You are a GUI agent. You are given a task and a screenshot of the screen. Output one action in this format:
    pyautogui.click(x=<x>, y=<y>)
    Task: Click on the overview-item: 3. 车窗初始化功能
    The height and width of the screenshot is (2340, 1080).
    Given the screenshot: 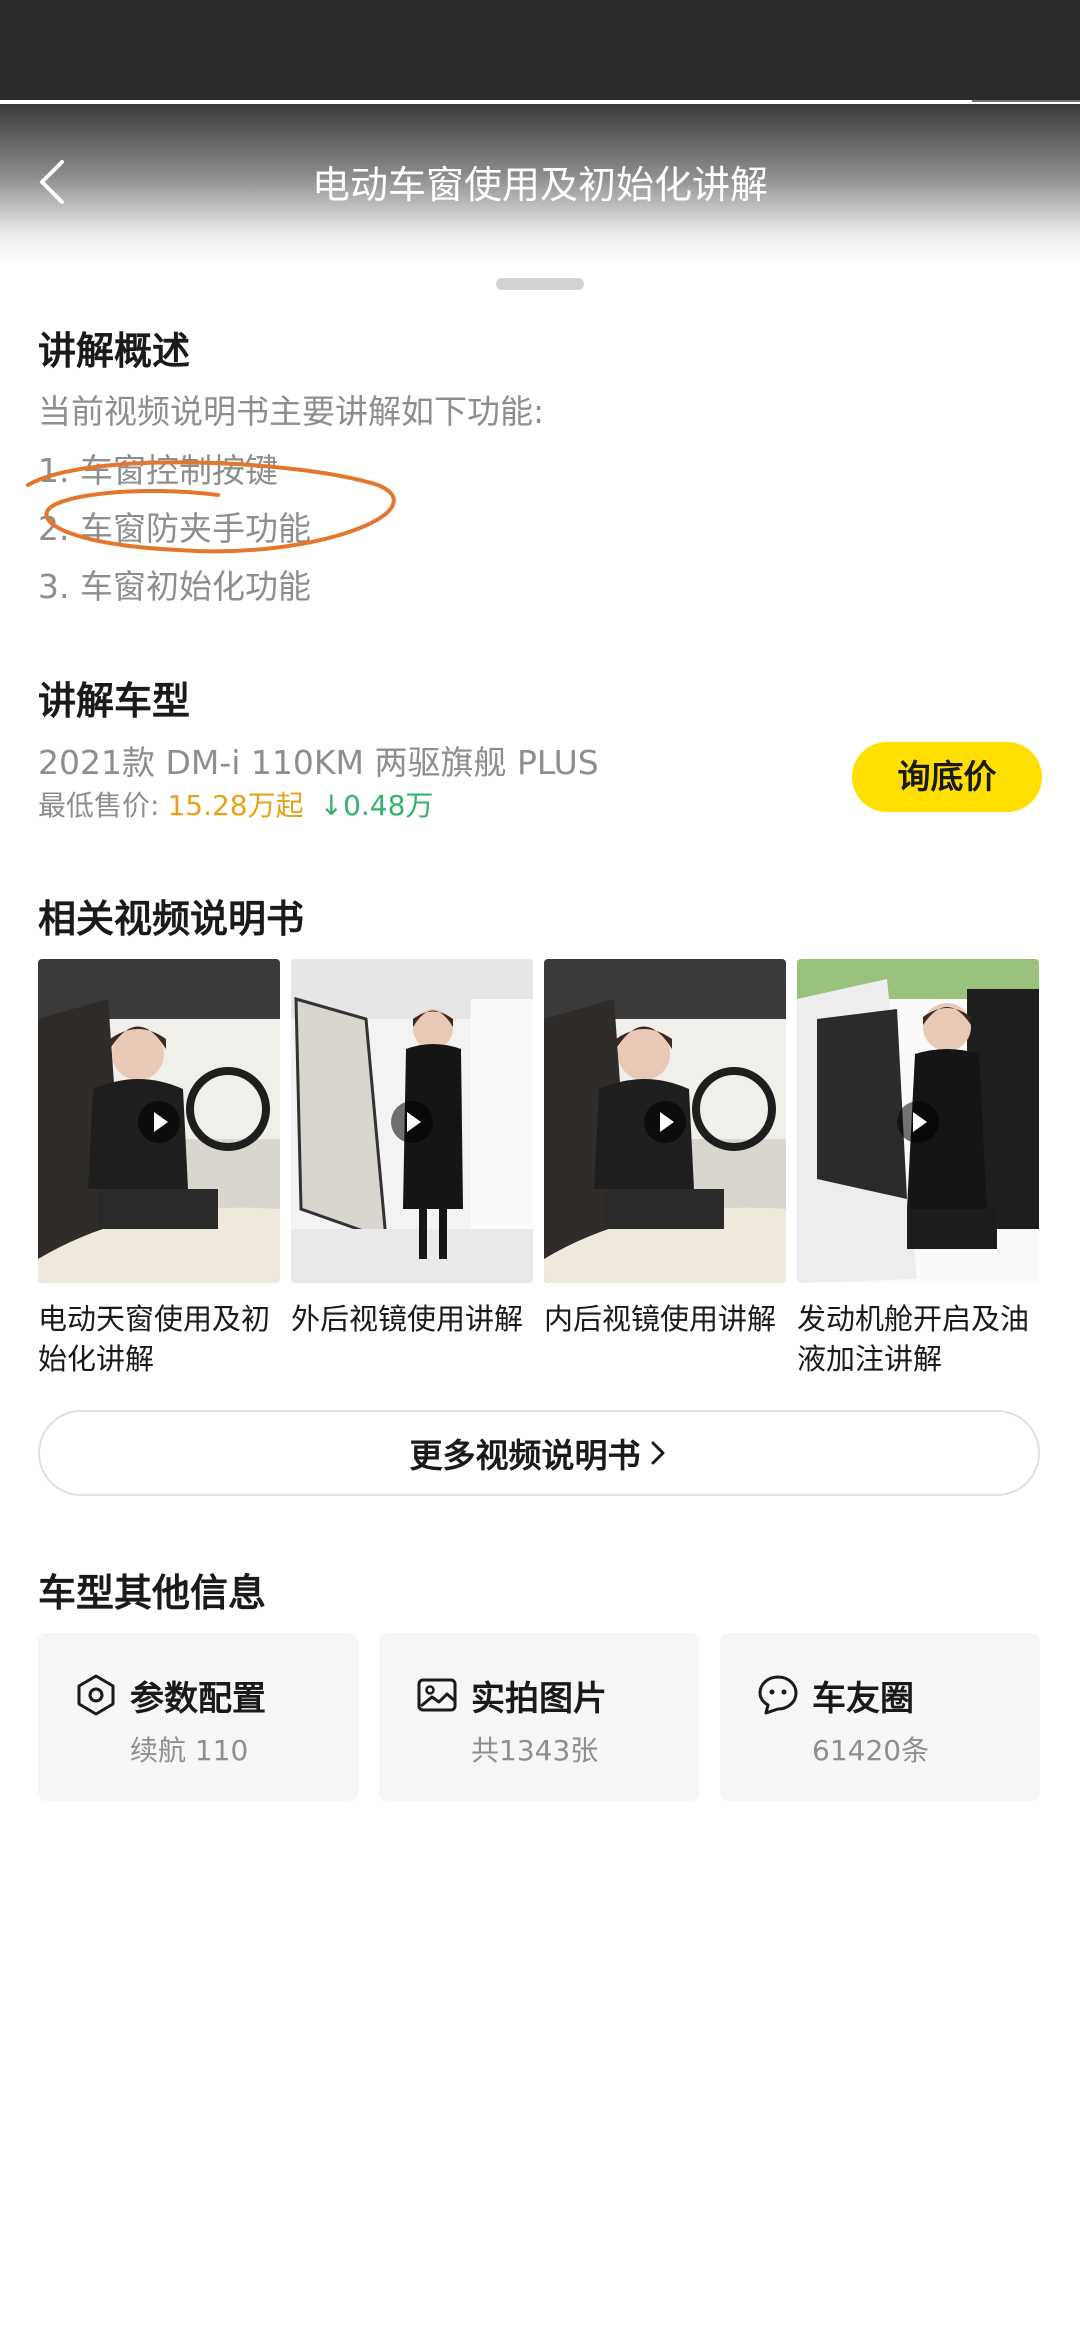 What is the action you would take?
    pyautogui.click(x=174, y=586)
    